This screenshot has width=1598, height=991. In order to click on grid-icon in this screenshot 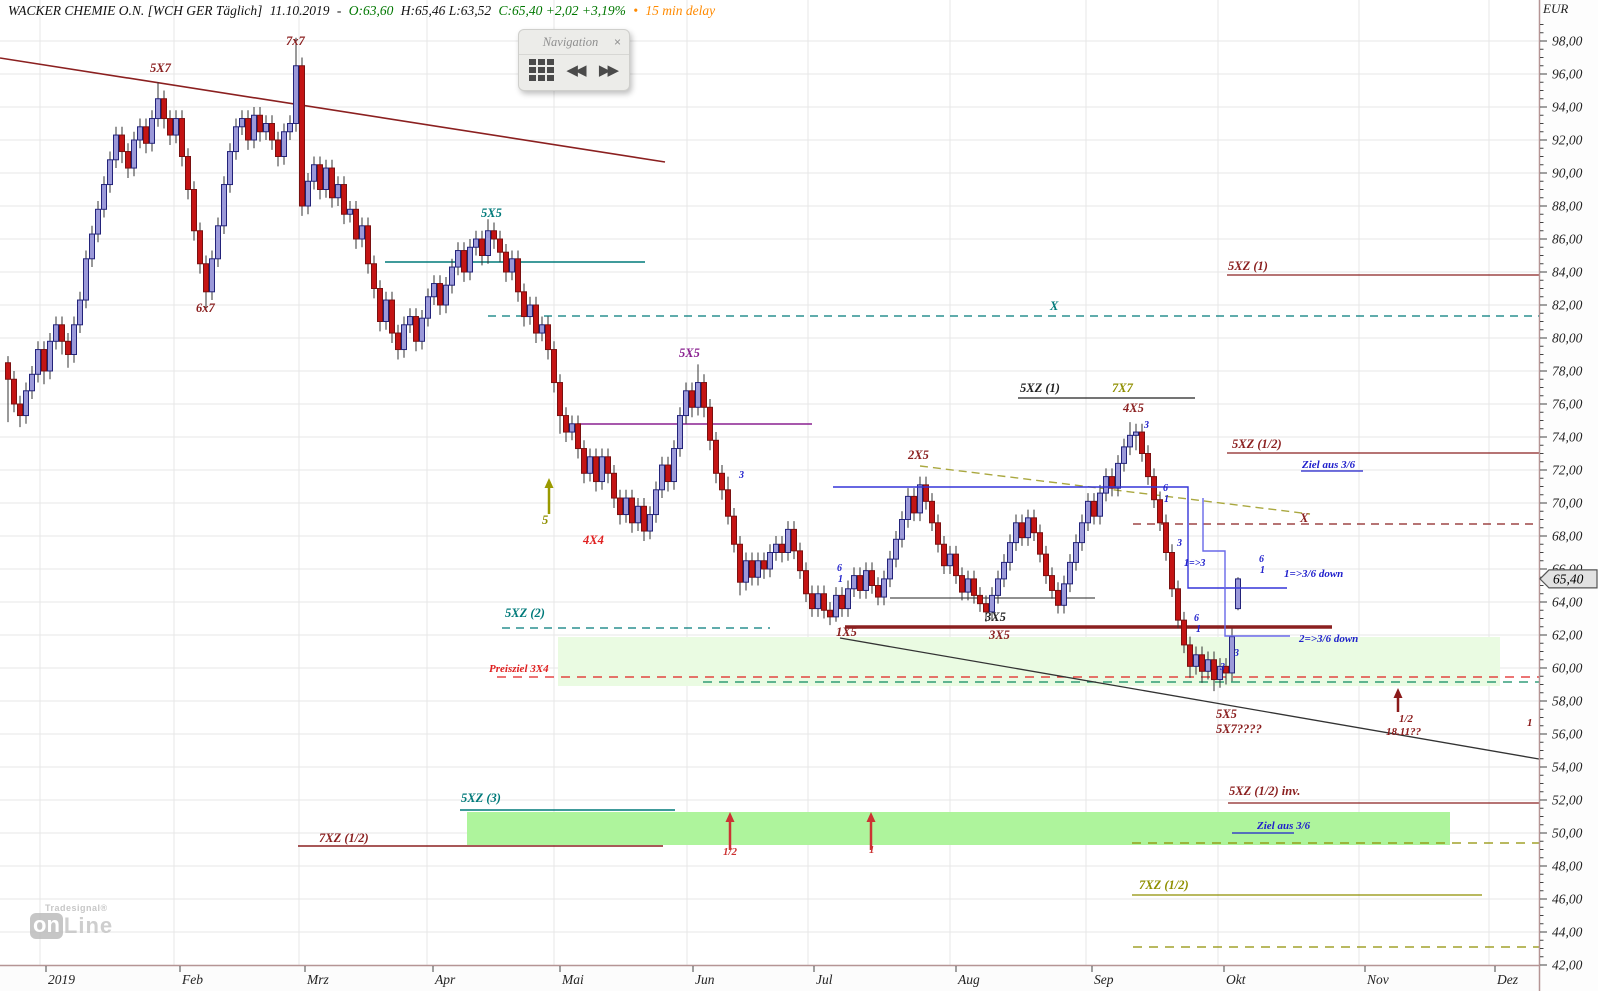, I will do `click(541, 70)`.